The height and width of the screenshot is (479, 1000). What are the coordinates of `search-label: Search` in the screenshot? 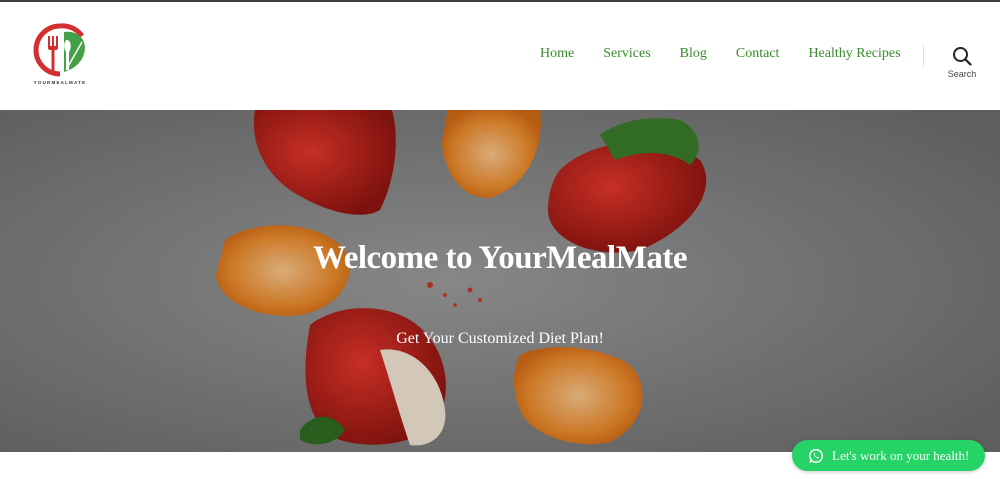 It's located at (962, 74).